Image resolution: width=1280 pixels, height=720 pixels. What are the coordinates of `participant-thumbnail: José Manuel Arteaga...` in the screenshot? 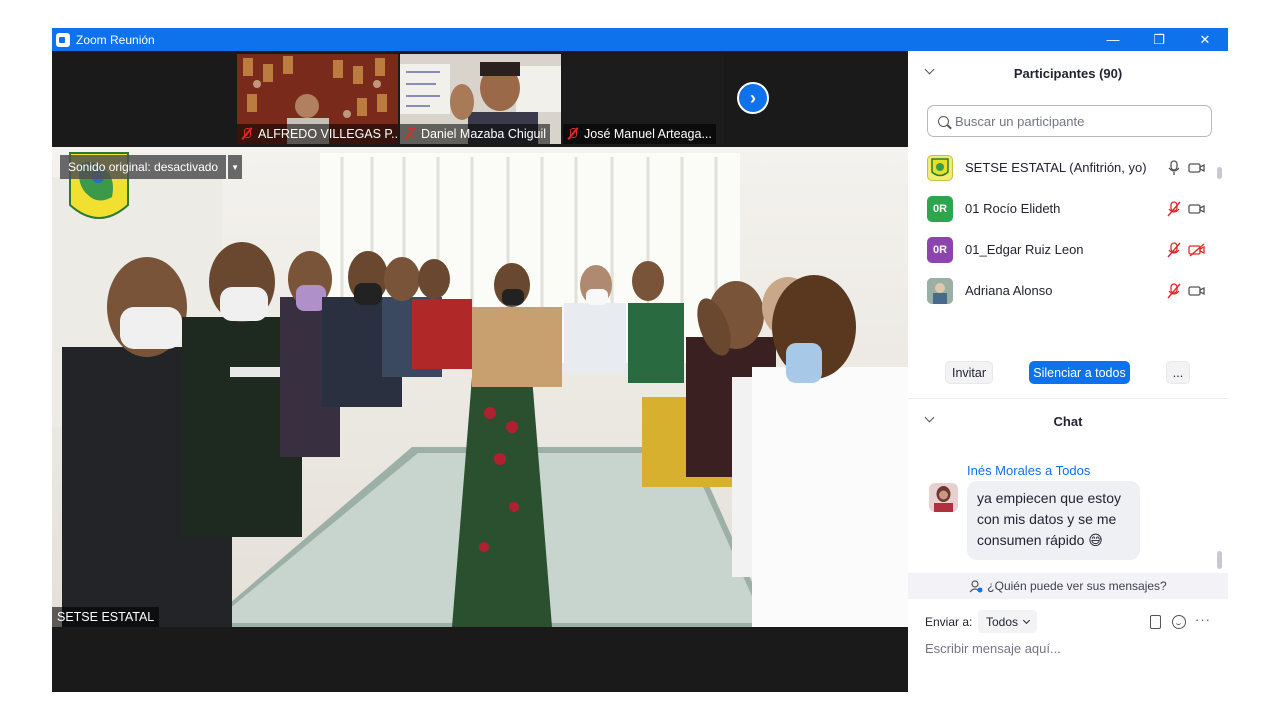 It's located at (643, 99).